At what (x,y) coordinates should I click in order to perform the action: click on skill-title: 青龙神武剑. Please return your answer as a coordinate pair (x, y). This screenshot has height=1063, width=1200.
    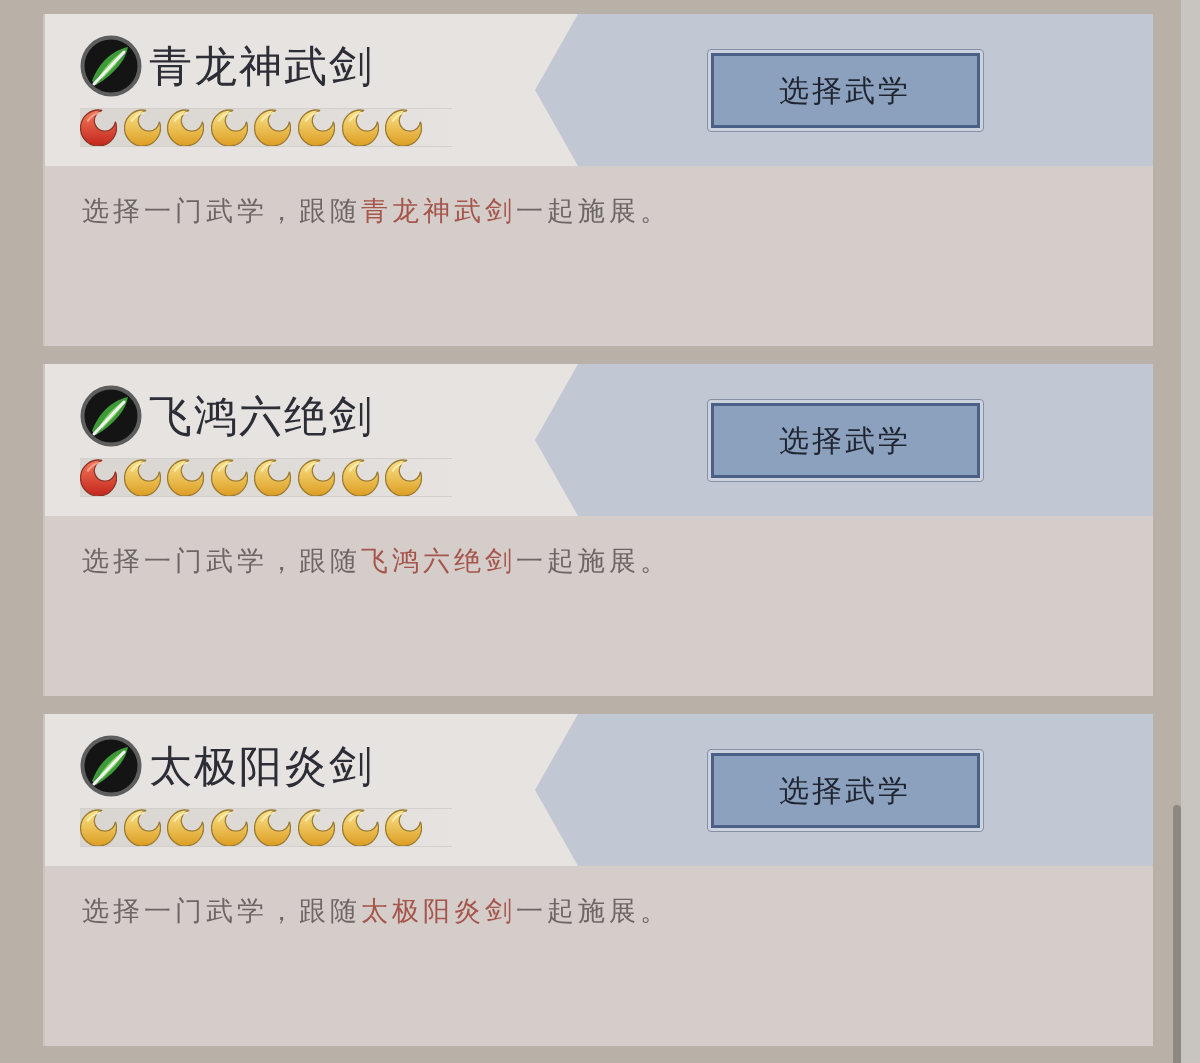
    Looking at the image, I should click on (261, 66).